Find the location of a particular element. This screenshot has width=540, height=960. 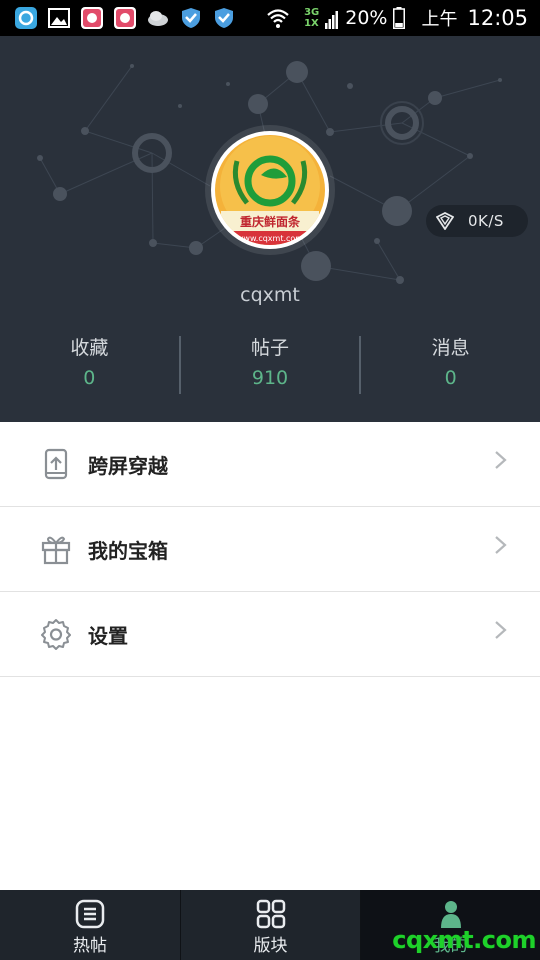

gift-box-icon is located at coordinates (56, 550).